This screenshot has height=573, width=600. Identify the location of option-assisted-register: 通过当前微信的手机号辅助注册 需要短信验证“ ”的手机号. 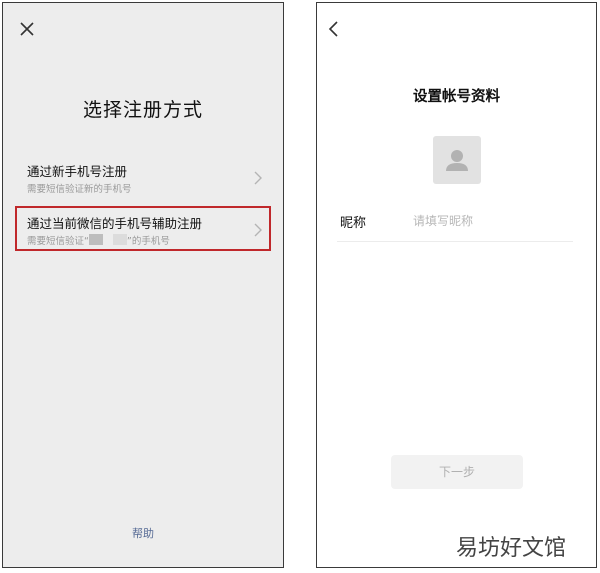
(144, 231).